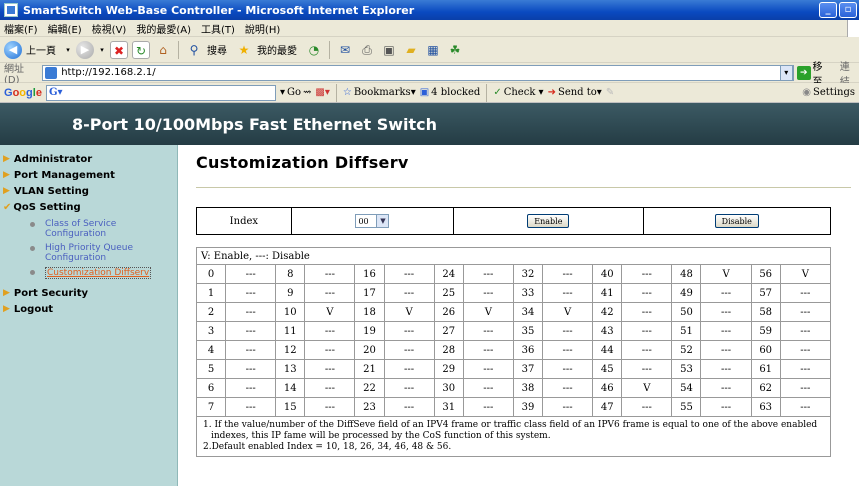  I want to click on index-number: 2, so click(211, 312).